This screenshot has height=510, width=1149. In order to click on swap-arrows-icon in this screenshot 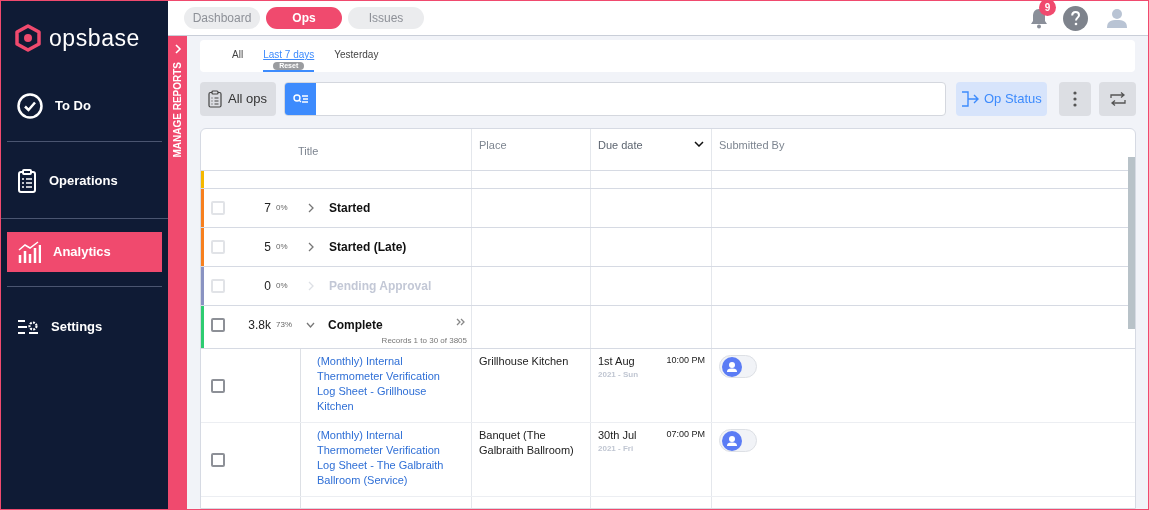, I will do `click(1117, 99)`.